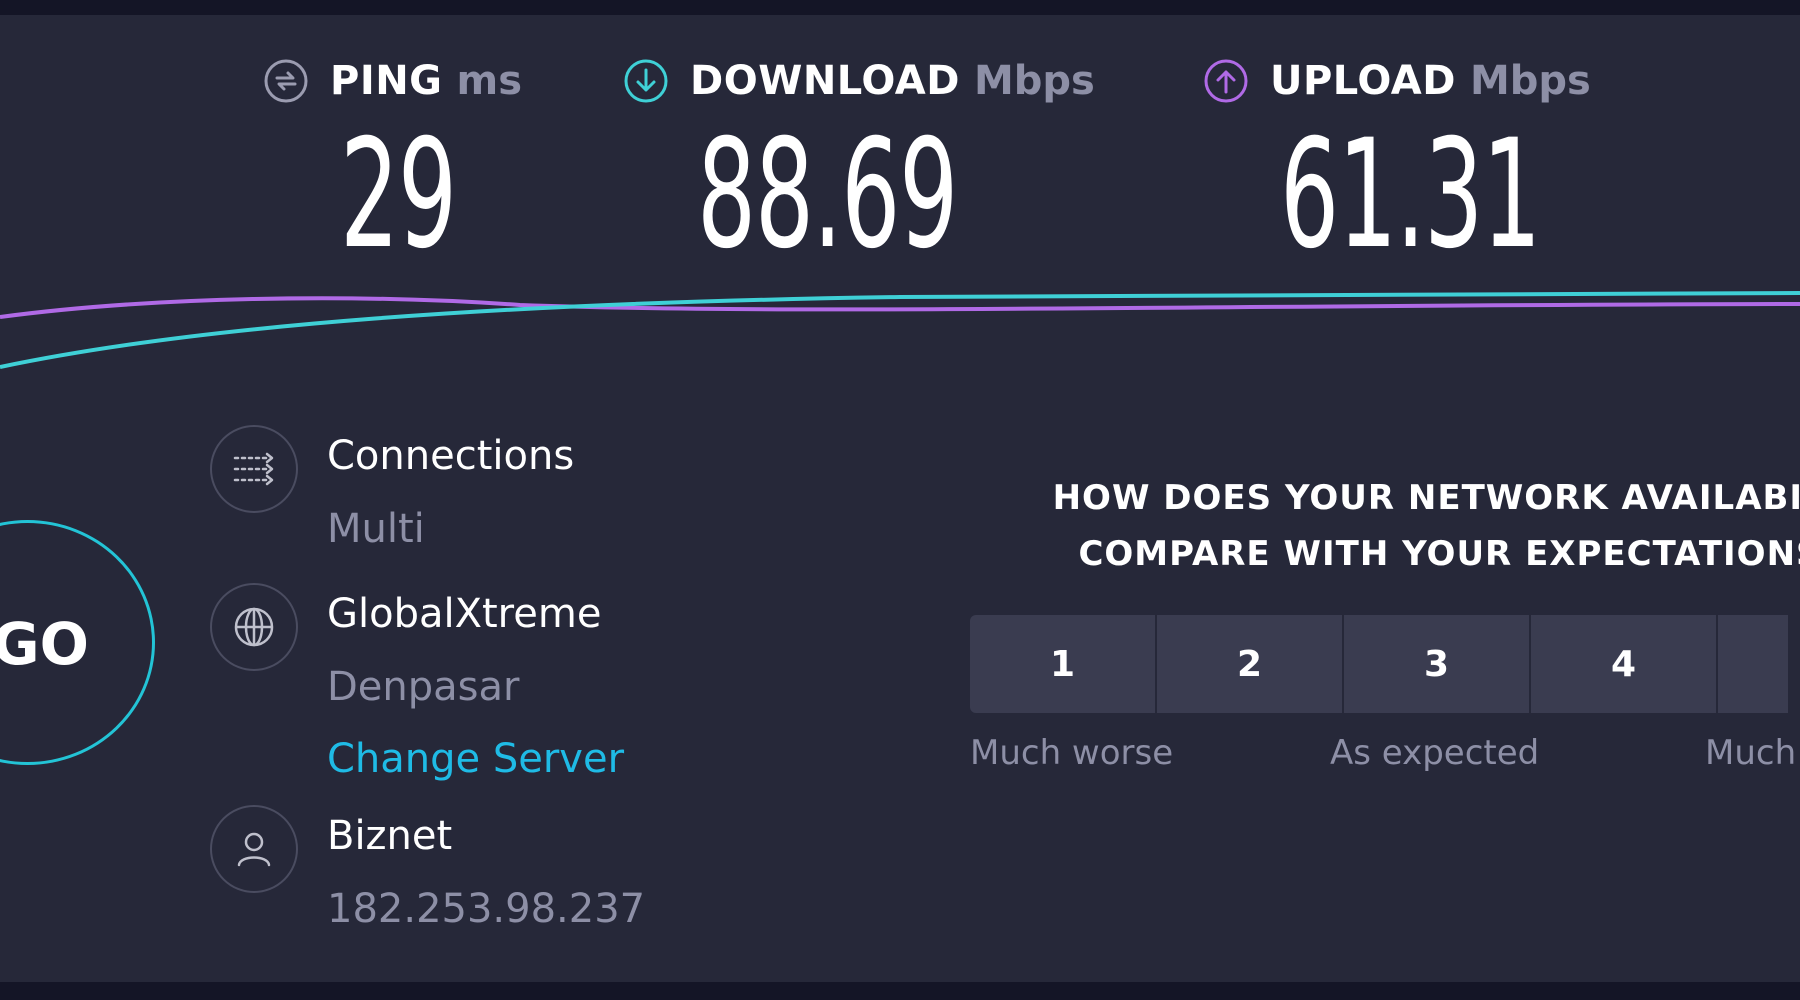 This screenshot has height=1000, width=1800. Describe the element at coordinates (1249, 664) in the screenshot. I see `rating-button-2: 2` at that location.